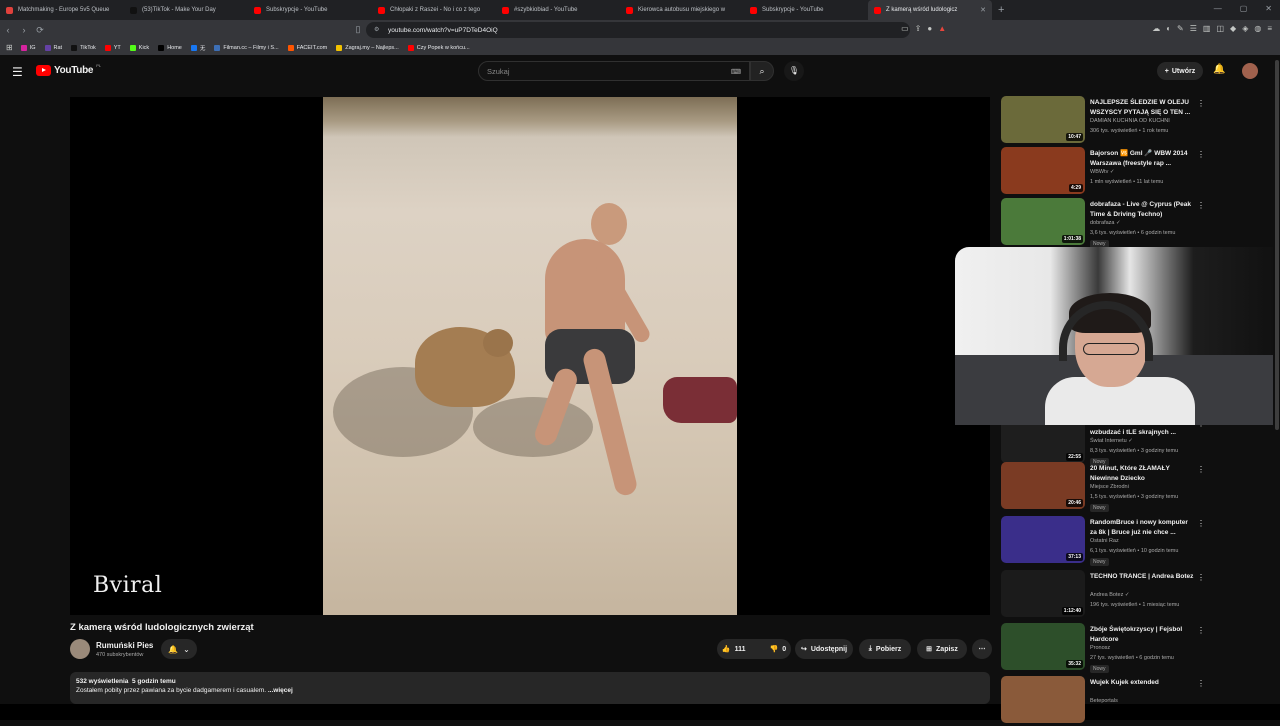 The image size is (1280, 726). Describe the element at coordinates (794, 71) in the screenshot. I see `voice-search-button: 🎙` at that location.